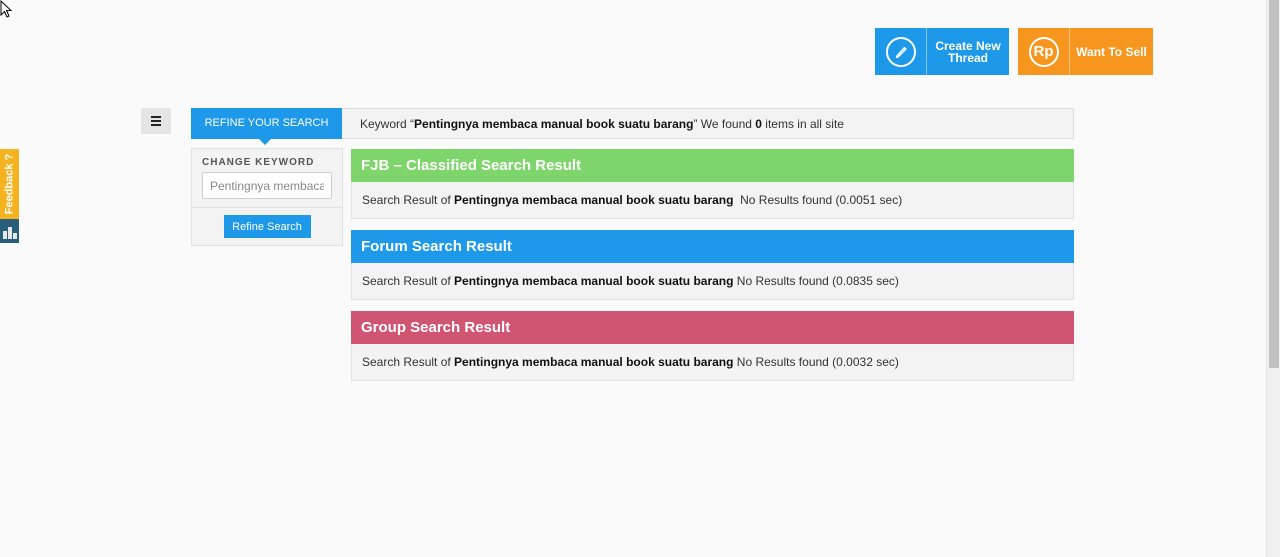 The width and height of the screenshot is (1280, 557). What do you see at coordinates (1274, 184) in the screenshot?
I see `scrollbar-thumb` at bounding box center [1274, 184].